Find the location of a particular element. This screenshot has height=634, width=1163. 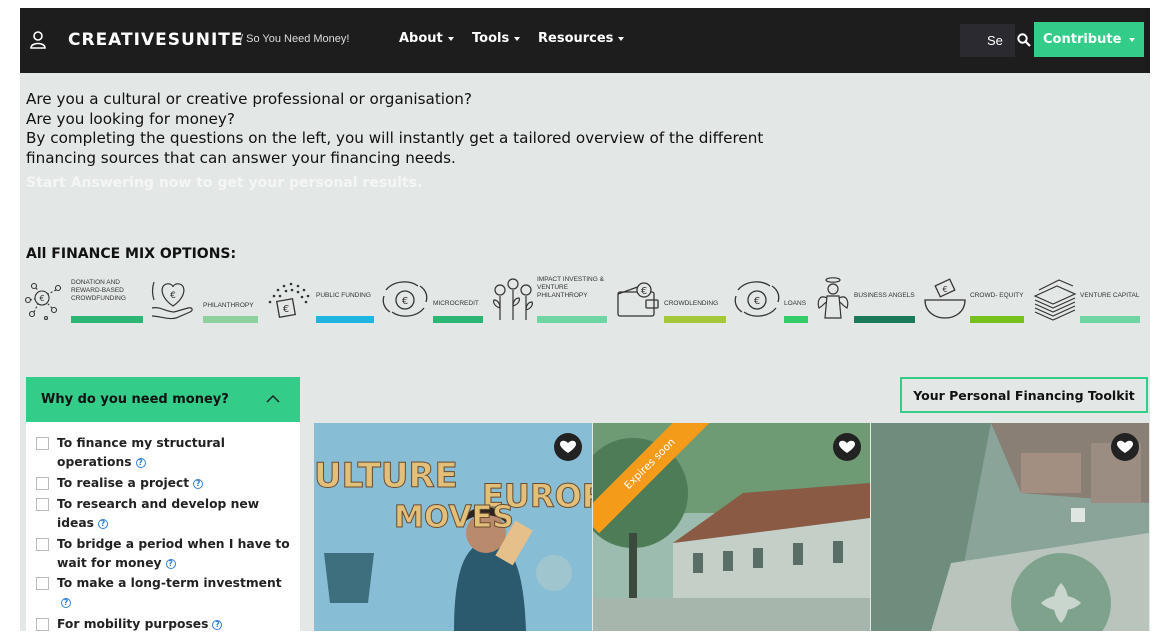

coin-hands-icon: € is located at coordinates (757, 299).